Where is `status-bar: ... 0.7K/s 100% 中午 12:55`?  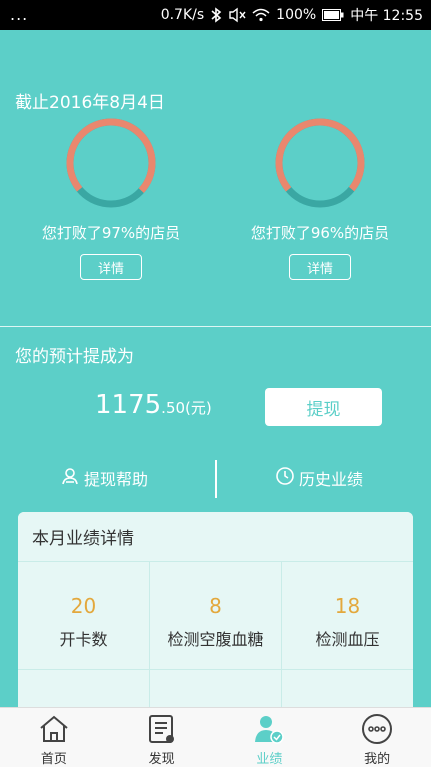
status-bar: ... 0.7K/s 100% 中午 12:55 is located at coordinates (215, 15).